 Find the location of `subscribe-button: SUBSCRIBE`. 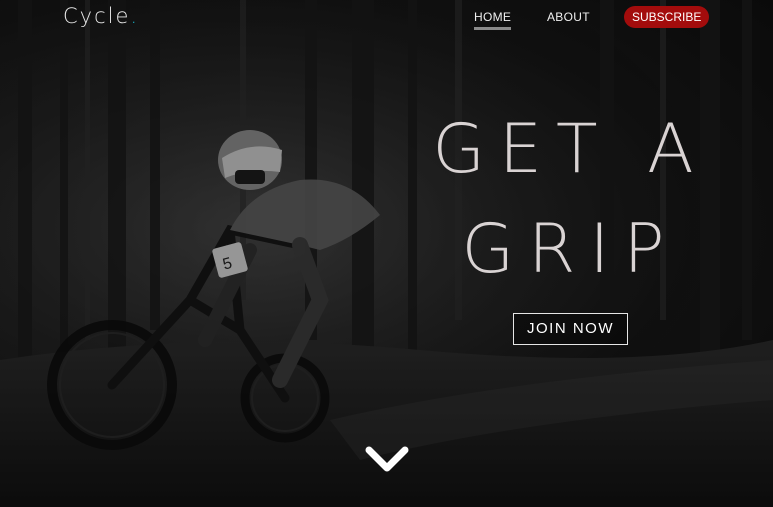

subscribe-button: SUBSCRIBE is located at coordinates (667, 17).